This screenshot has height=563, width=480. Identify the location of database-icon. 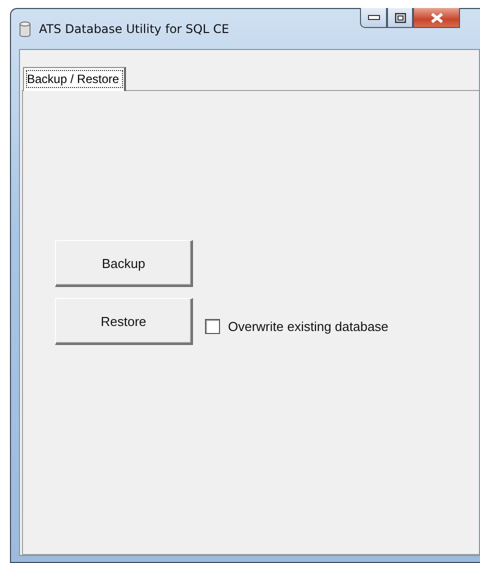
(25, 29).